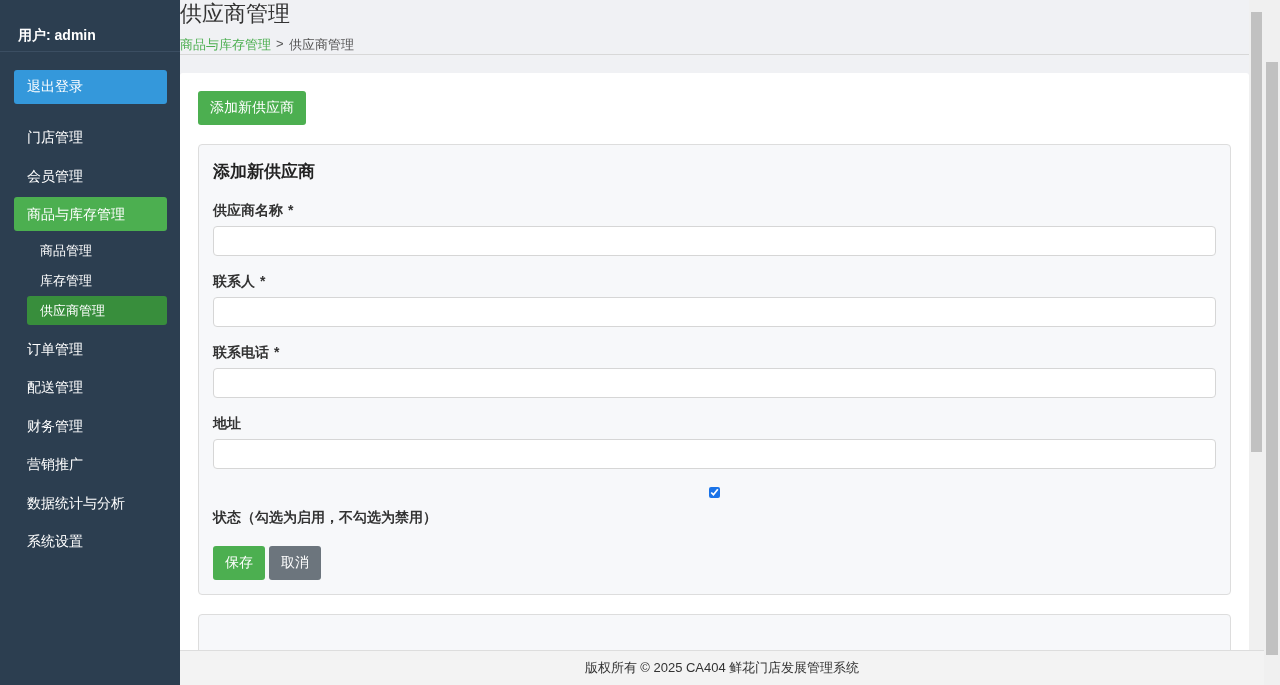  Describe the element at coordinates (90, 502) in the screenshot. I see `nav-item: 数据统计与分析` at that location.